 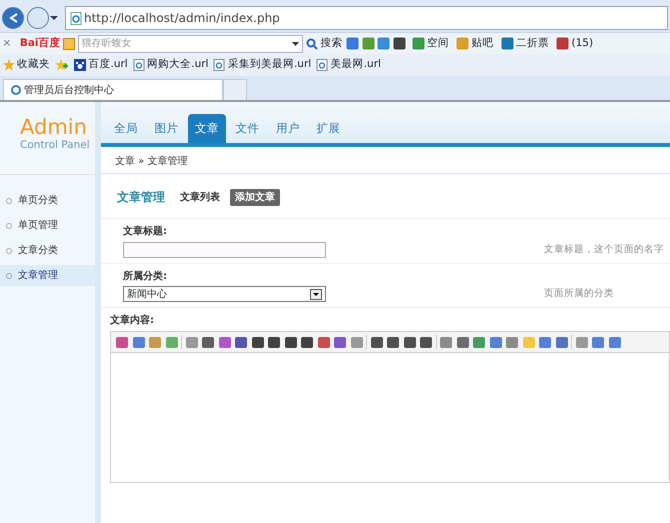 What do you see at coordinates (288, 128) in the screenshot?
I see `nav-tab: 用户` at bounding box center [288, 128].